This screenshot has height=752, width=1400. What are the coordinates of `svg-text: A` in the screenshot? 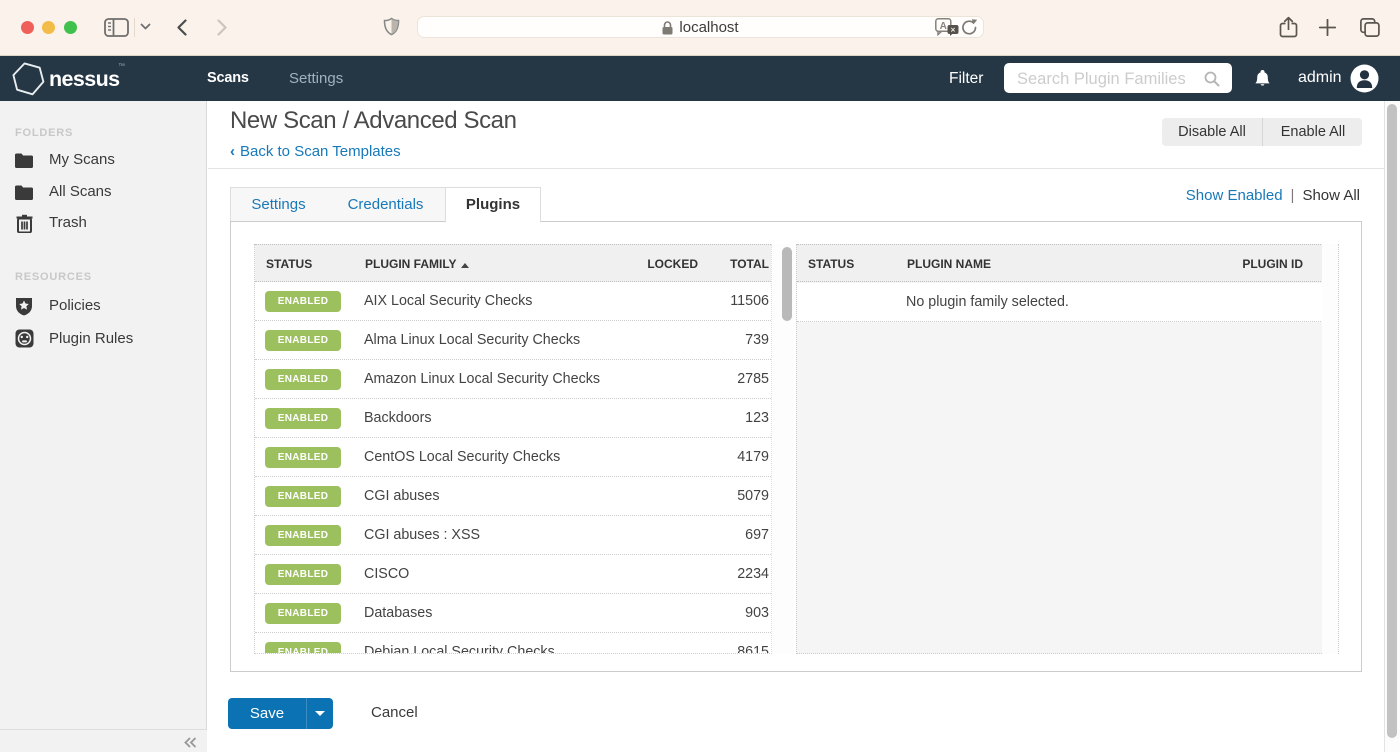 It's located at (943, 26).